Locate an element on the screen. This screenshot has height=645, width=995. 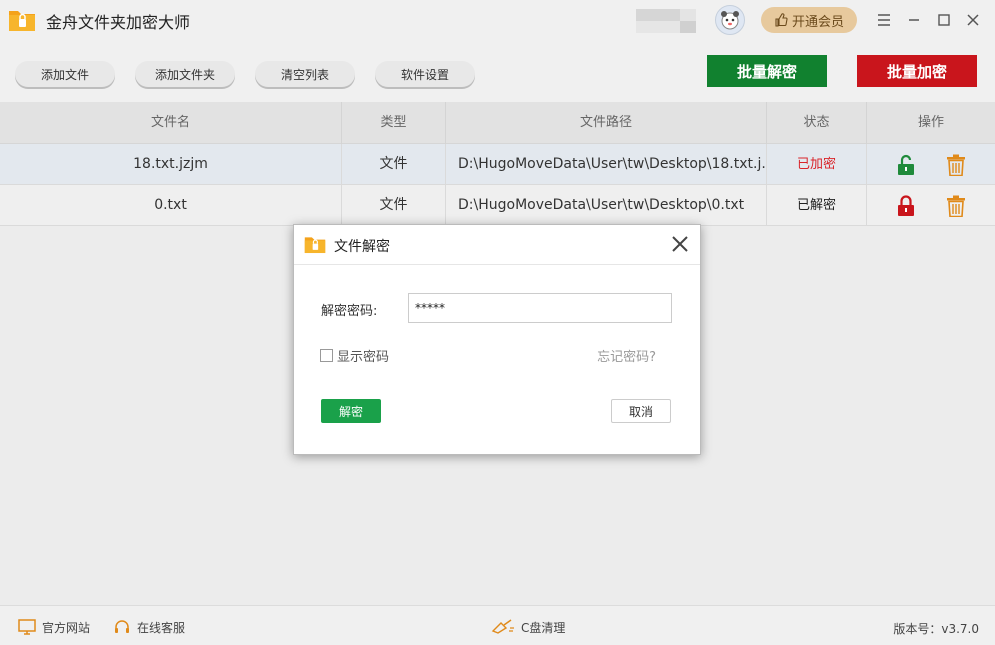
user-avatar-icon is located at coordinates (730, 20).